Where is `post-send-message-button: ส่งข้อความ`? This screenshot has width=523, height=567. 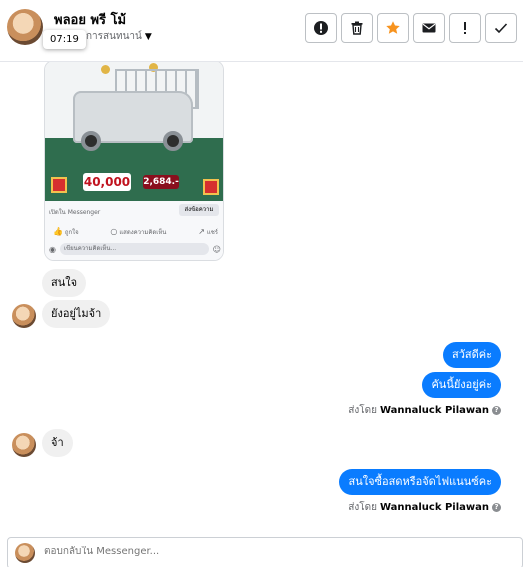
post-send-message-button: ส่งข้อความ is located at coordinates (199, 210).